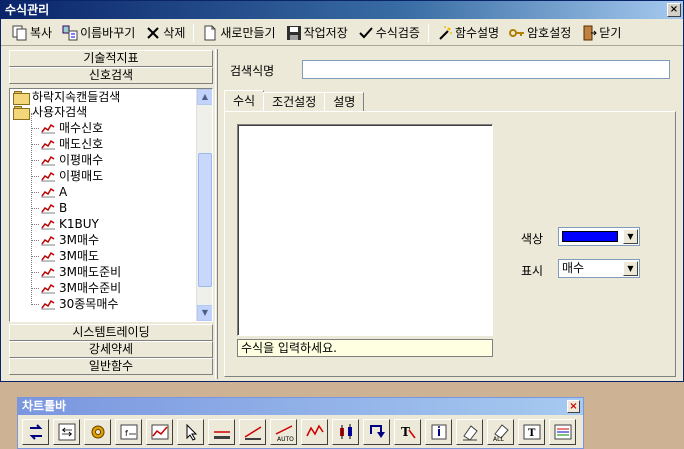  I want to click on tree-item: A, so click(49, 192).